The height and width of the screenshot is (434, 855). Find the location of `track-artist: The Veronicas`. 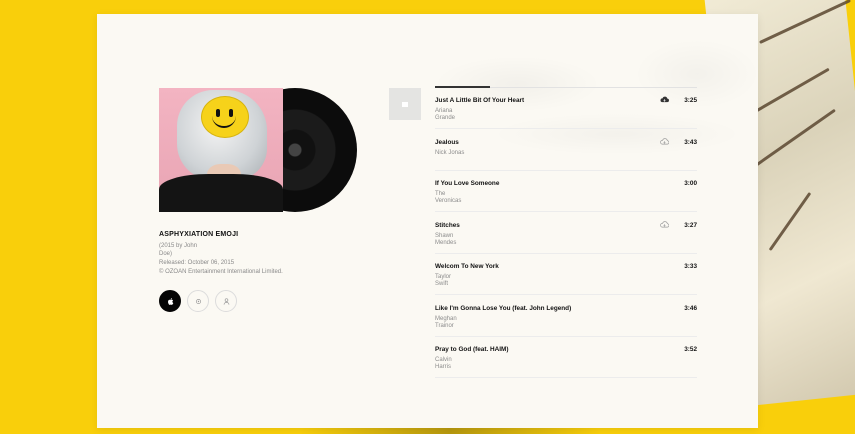

track-artist: The Veronicas is located at coordinates (448, 198).